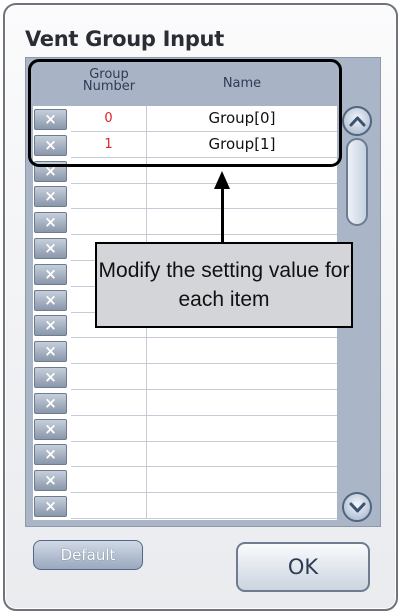 Image resolution: width=401 pixels, height=614 pixels. I want to click on scroll-down-button, so click(357, 507).